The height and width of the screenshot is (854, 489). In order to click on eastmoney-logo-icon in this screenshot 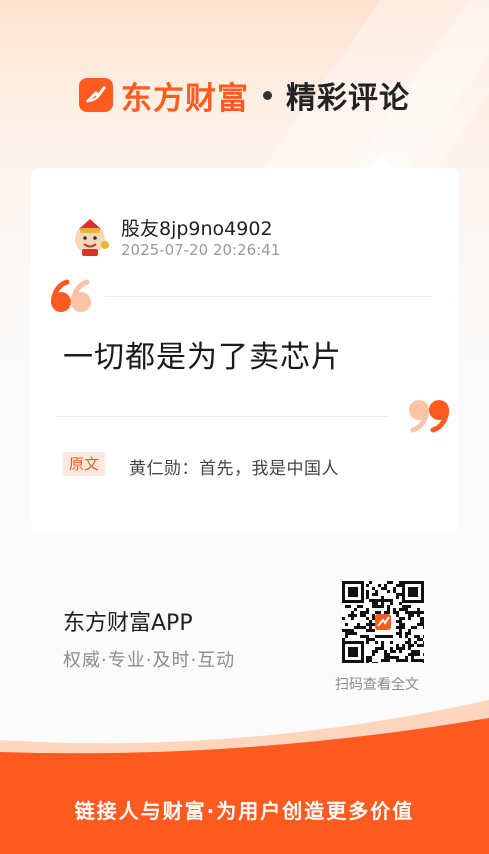, I will do `click(96, 95)`.